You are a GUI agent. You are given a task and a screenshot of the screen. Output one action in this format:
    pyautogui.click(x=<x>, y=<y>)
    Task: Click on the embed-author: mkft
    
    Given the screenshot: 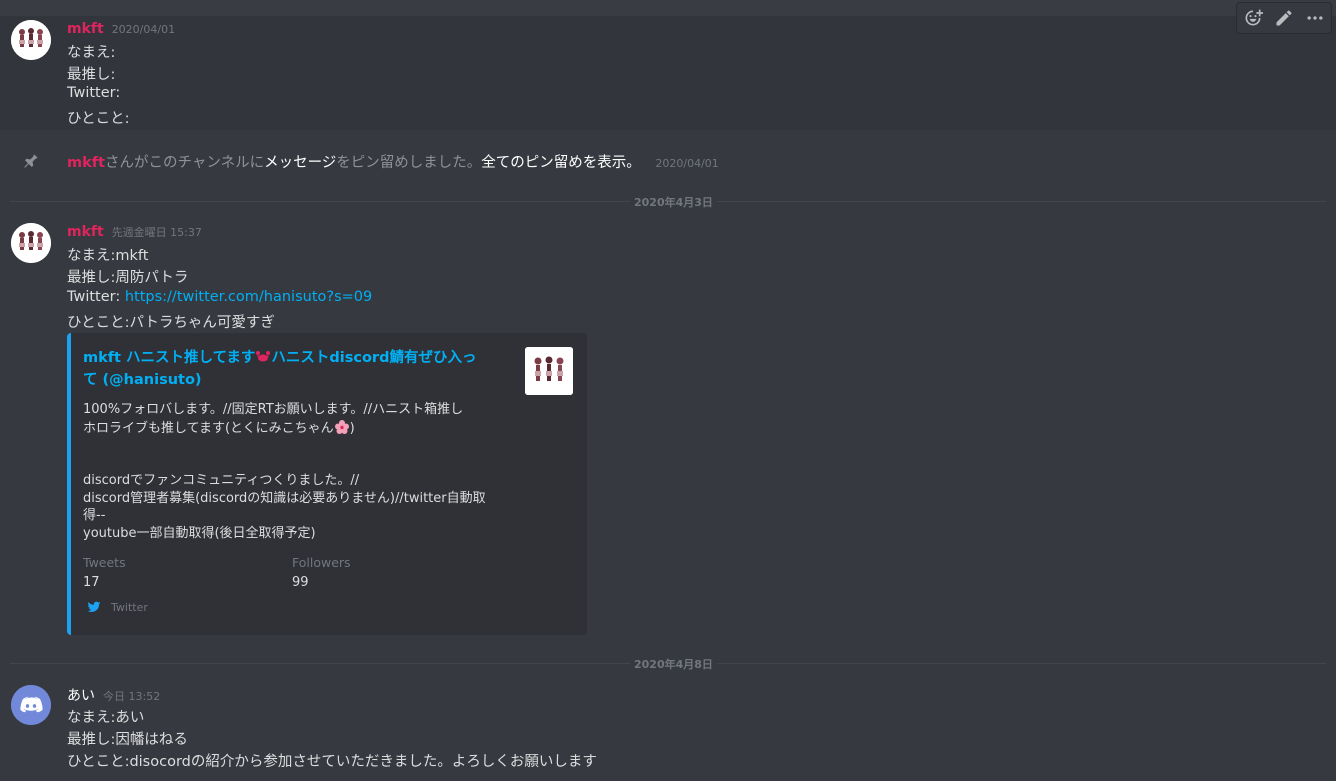 What is the action you would take?
    pyautogui.click(x=102, y=358)
    